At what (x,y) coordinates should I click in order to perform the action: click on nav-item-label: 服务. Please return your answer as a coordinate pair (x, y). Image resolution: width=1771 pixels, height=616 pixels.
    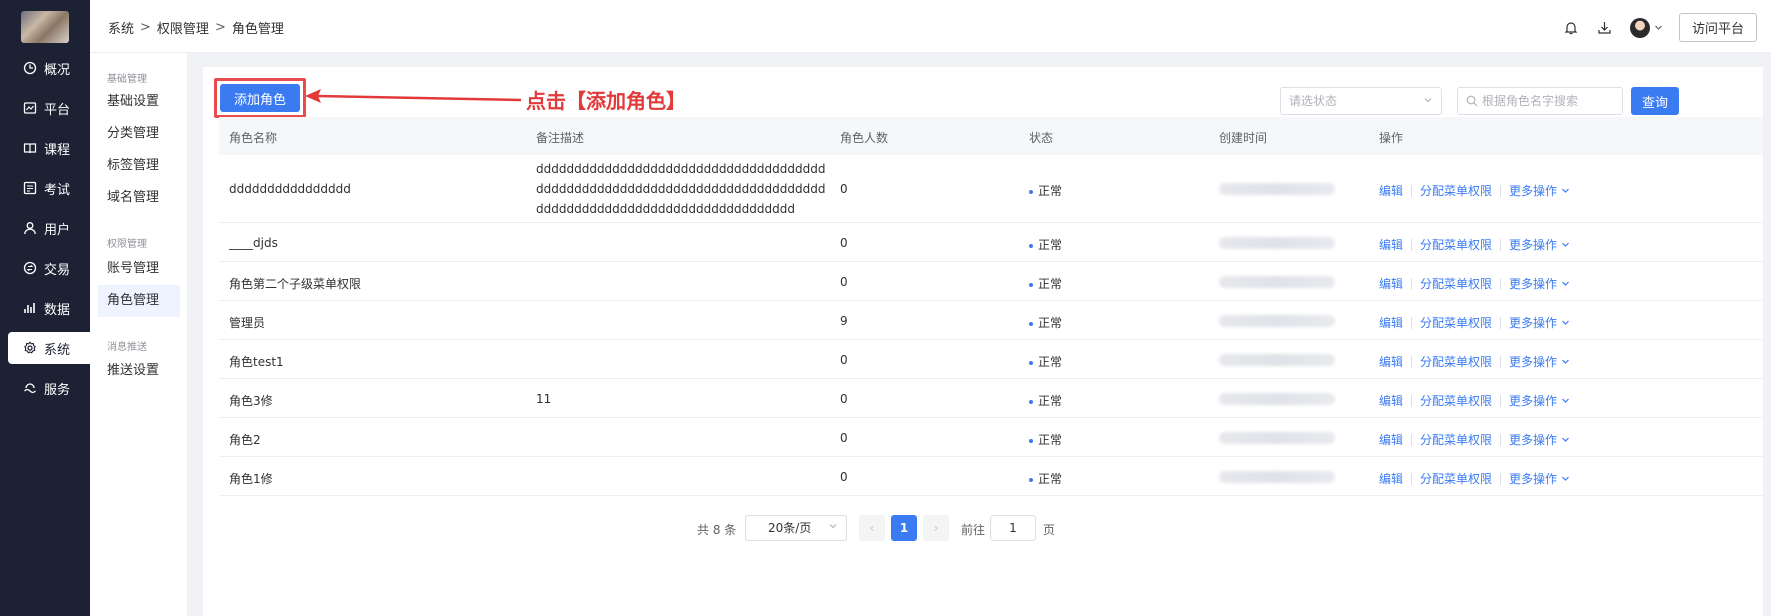
    Looking at the image, I should click on (57, 390).